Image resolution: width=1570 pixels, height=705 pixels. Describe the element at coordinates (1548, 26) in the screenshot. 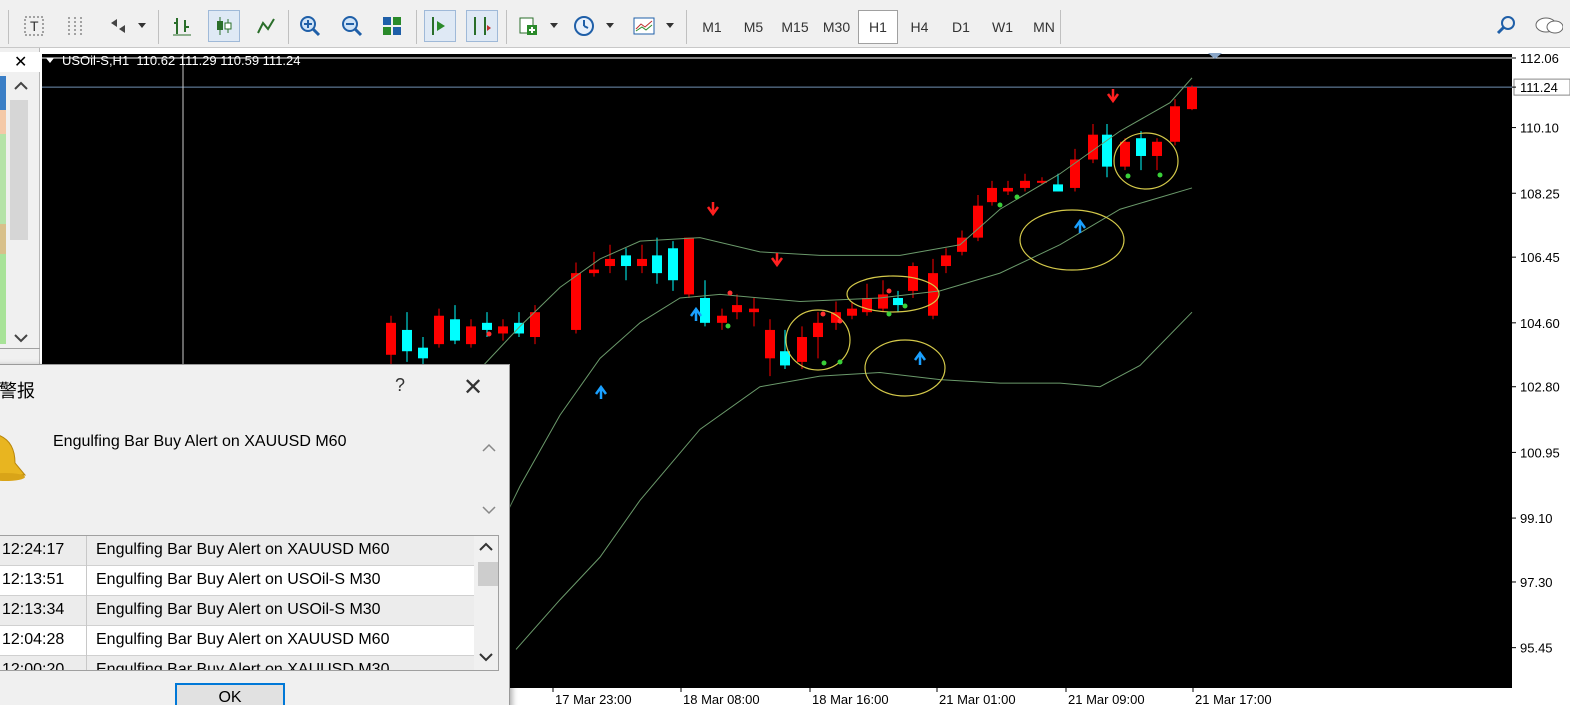

I see `chat-icon` at that location.